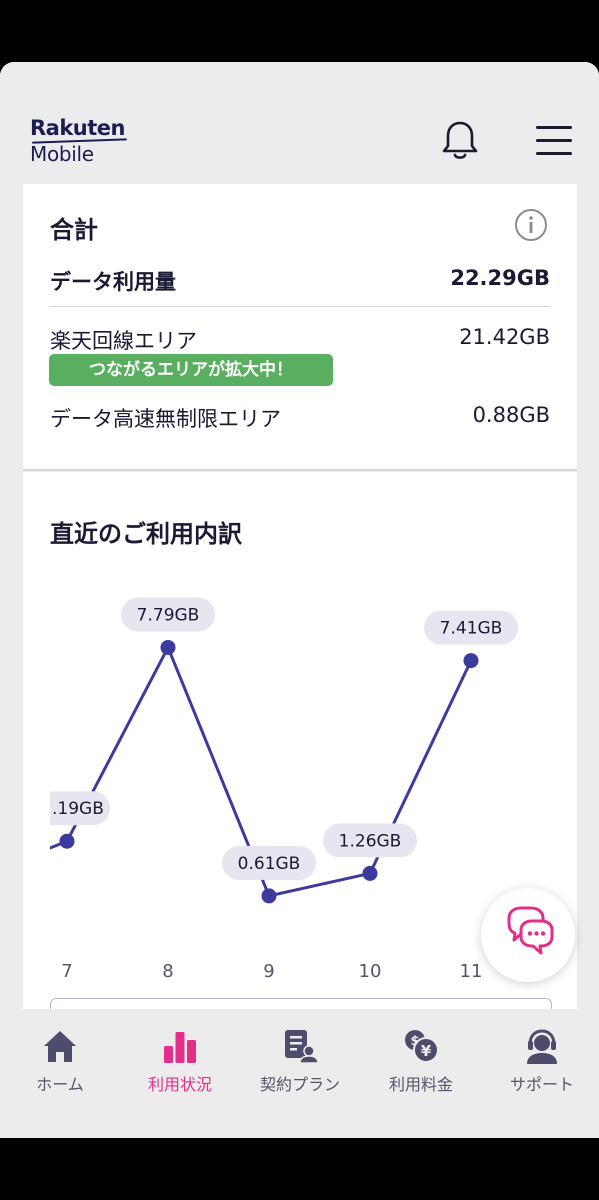 Image resolution: width=599 pixels, height=1200 pixels. What do you see at coordinates (421, 1073) in the screenshot?
I see `nav-fee: $ ¥ 利用料金` at bounding box center [421, 1073].